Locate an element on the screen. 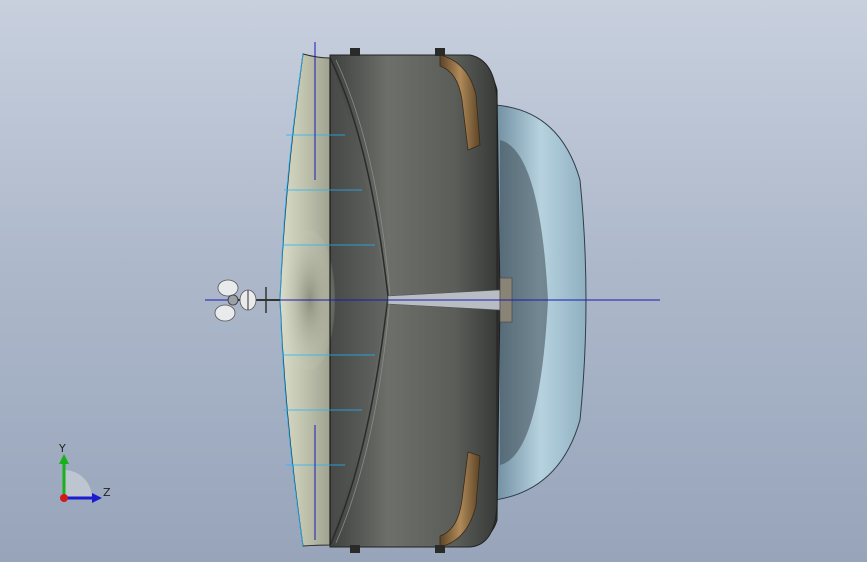 The image size is (867, 562). triad-z-label: Z is located at coordinates (107, 492).